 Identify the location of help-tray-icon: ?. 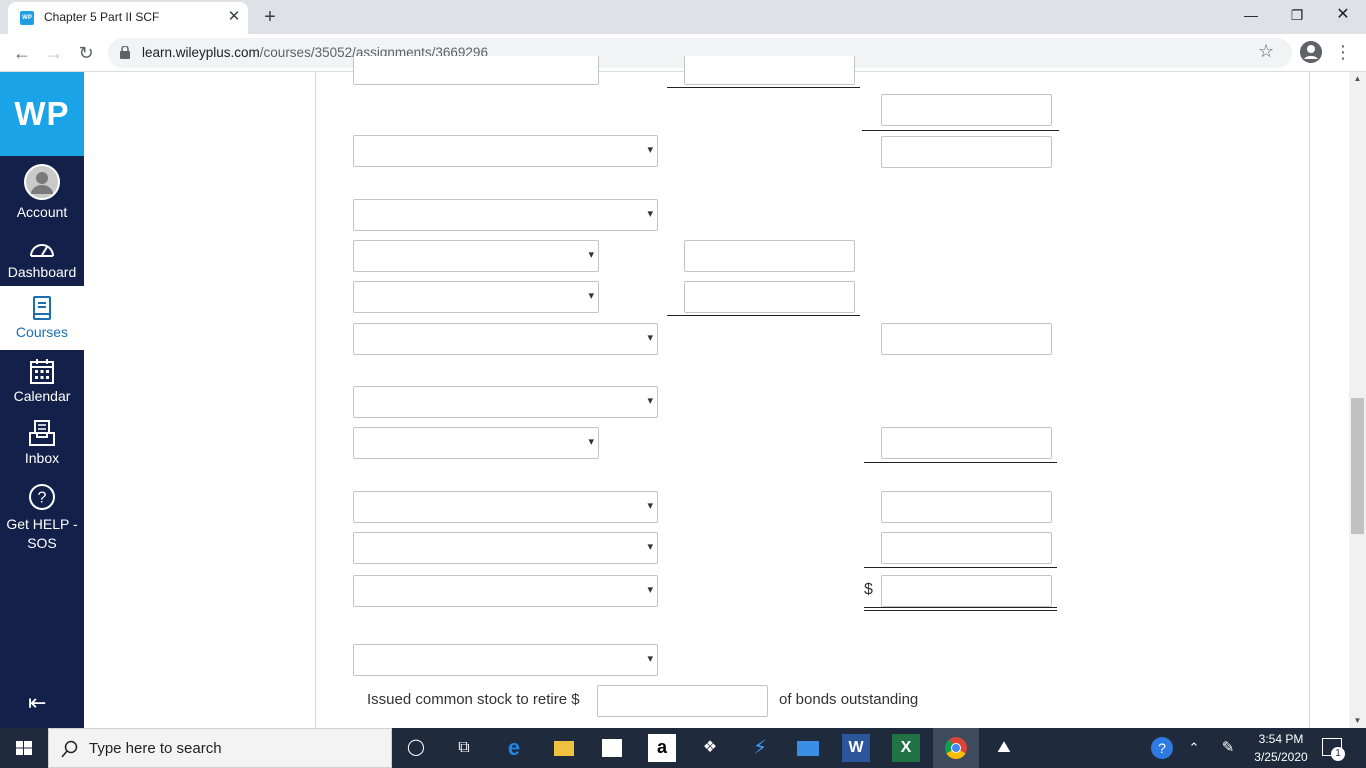
(1162, 748).